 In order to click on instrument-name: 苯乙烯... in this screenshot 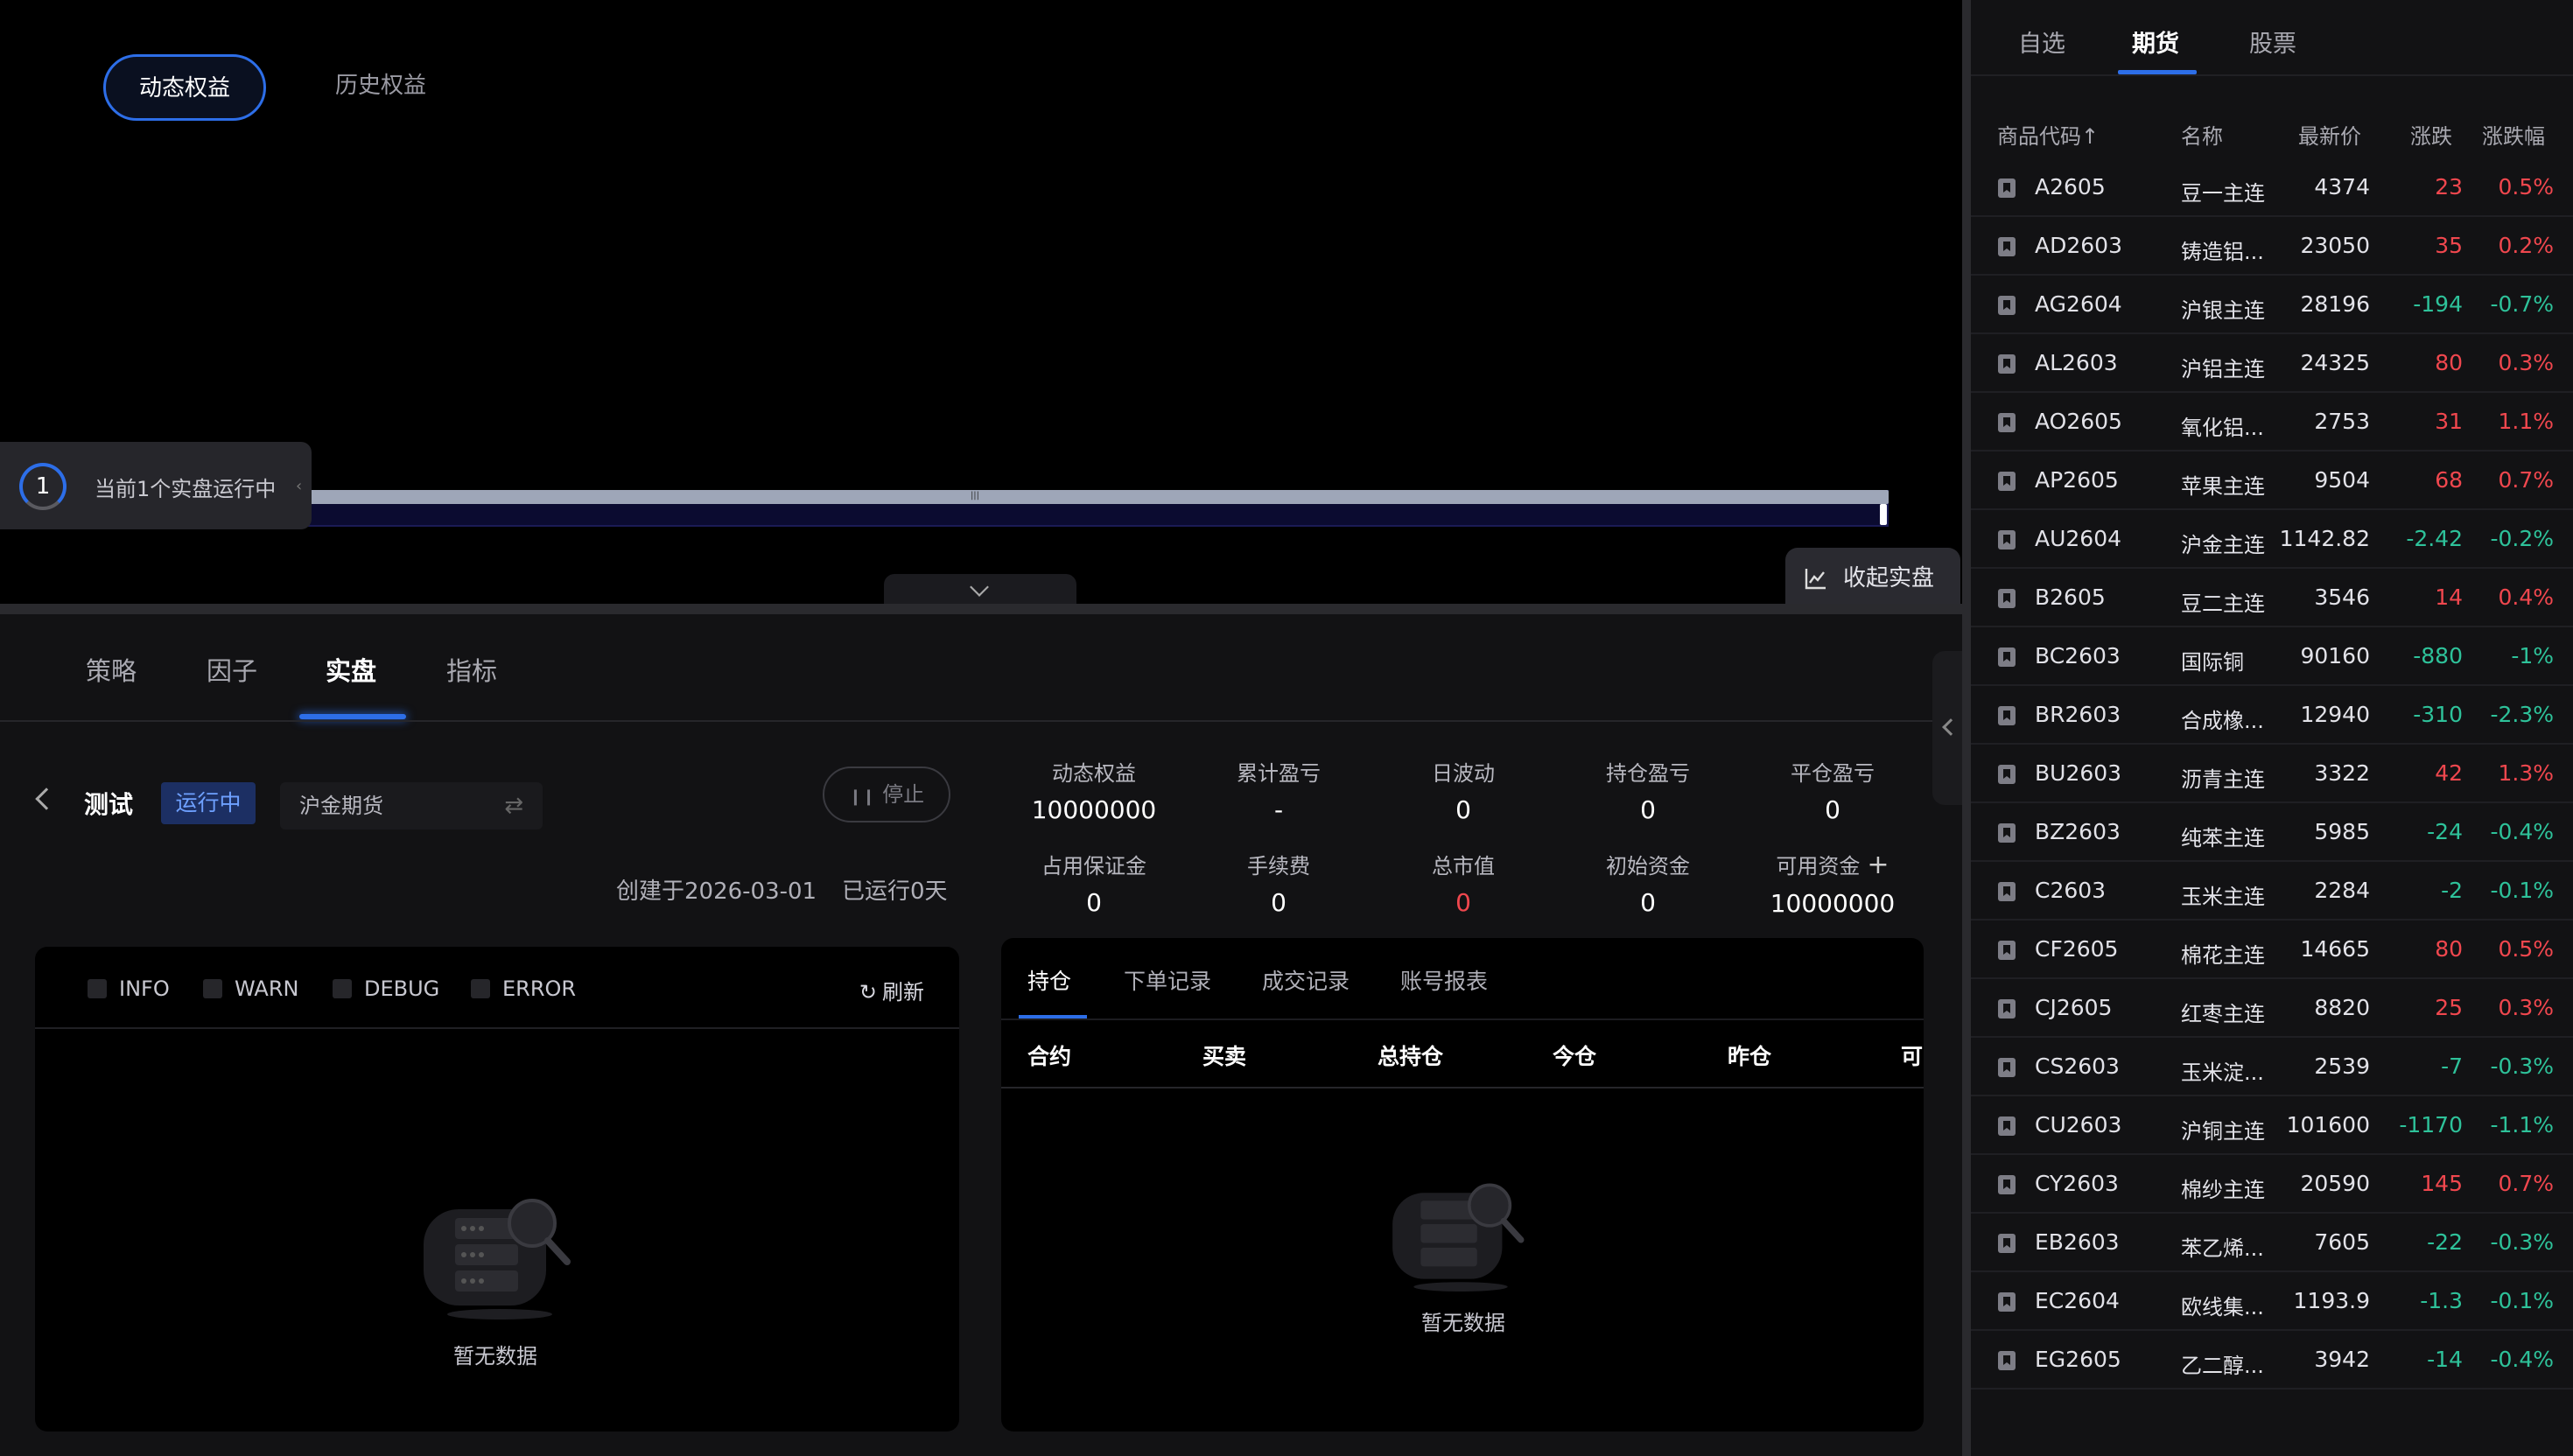, I will do `click(2222, 1248)`.